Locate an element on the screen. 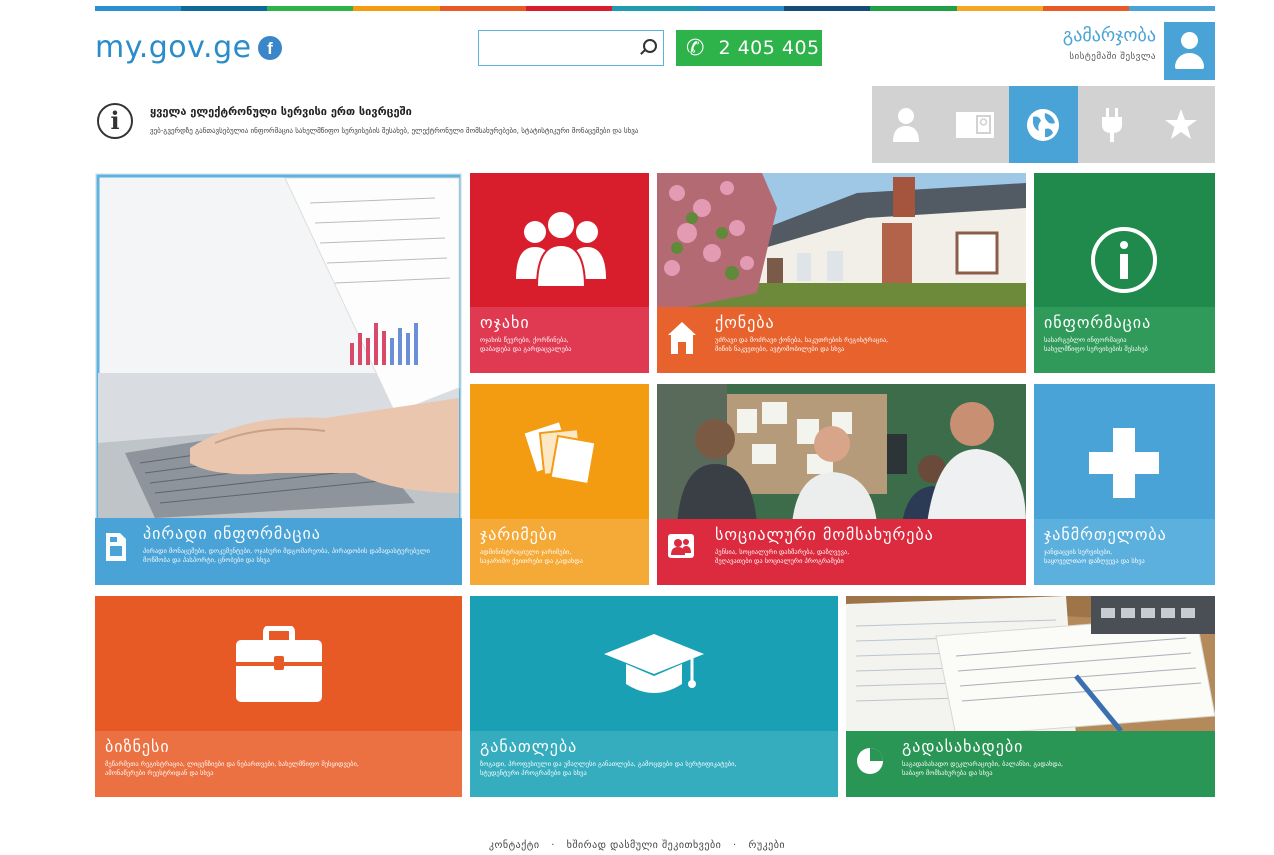 The image size is (1274, 855). footer-link-contact: კონტაქტი is located at coordinates (514, 845).